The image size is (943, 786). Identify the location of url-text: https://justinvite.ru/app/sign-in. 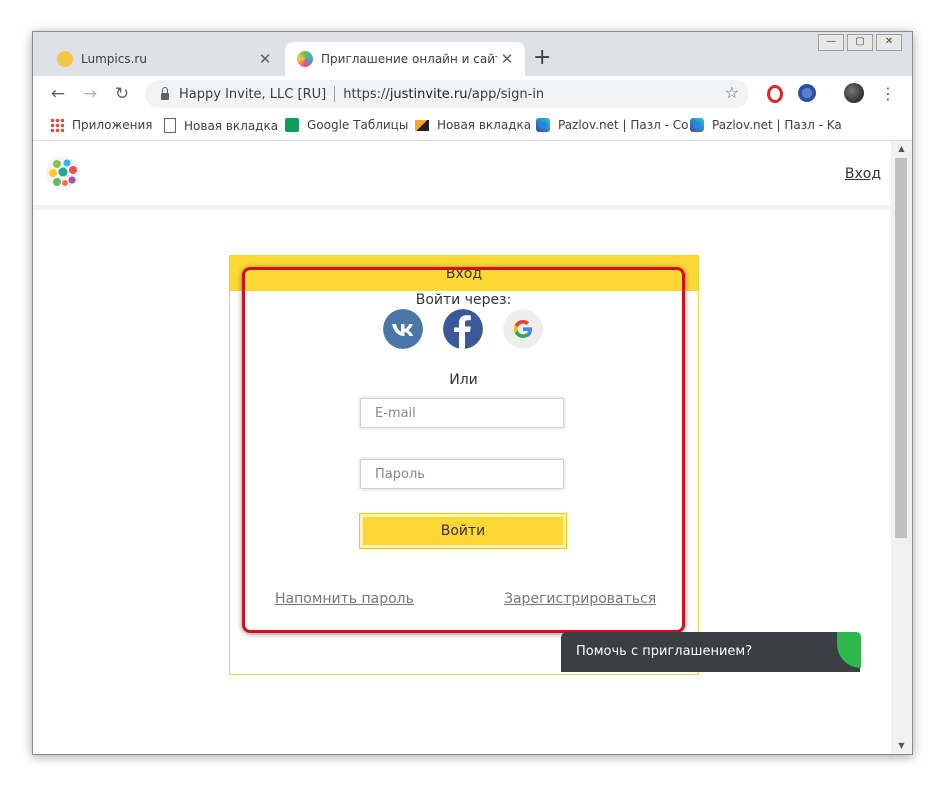
(443, 94).